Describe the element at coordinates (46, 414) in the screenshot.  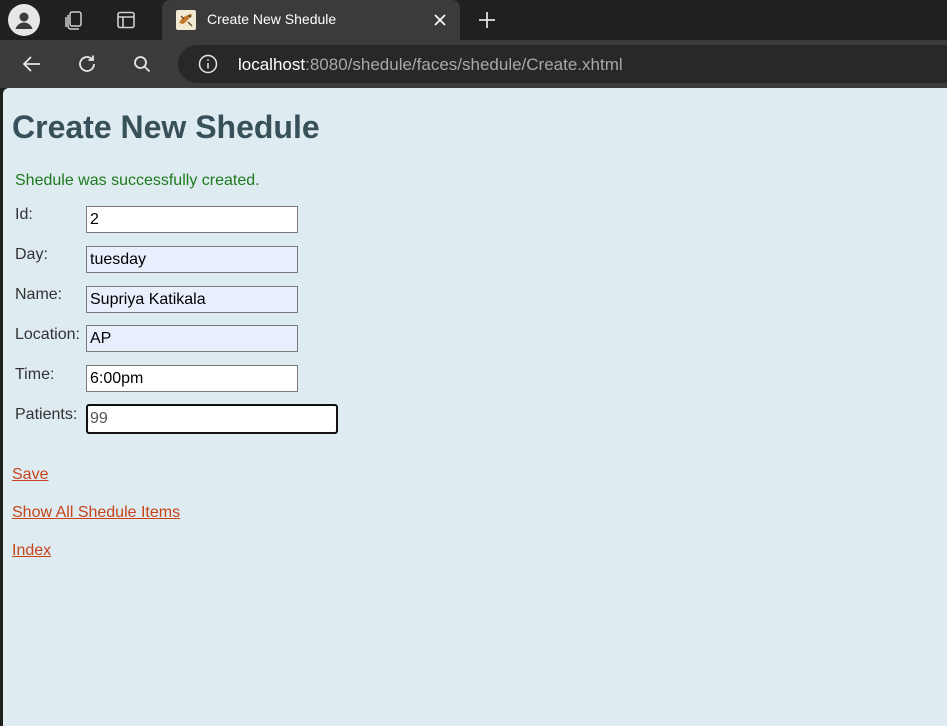
I see `patients-label: Patients:` at that location.